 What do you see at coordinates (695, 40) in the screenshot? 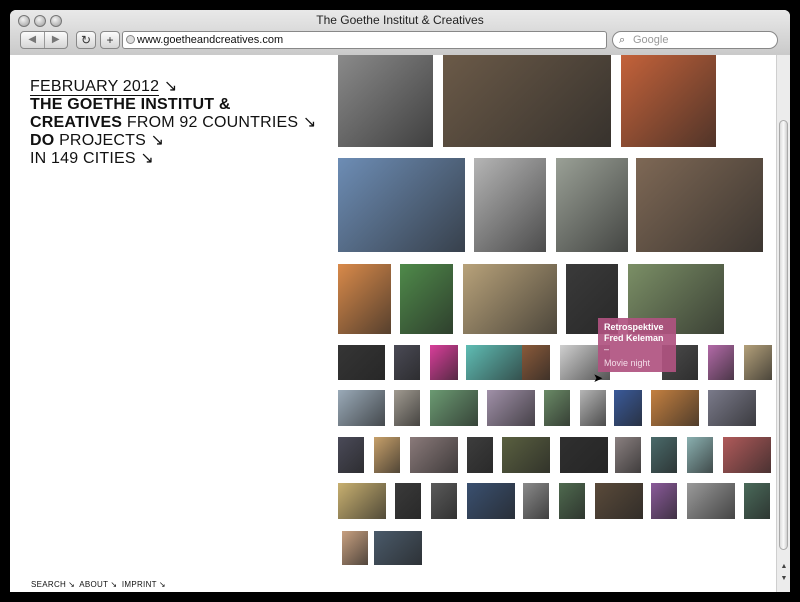
I see `search-field: ⌕ Google` at bounding box center [695, 40].